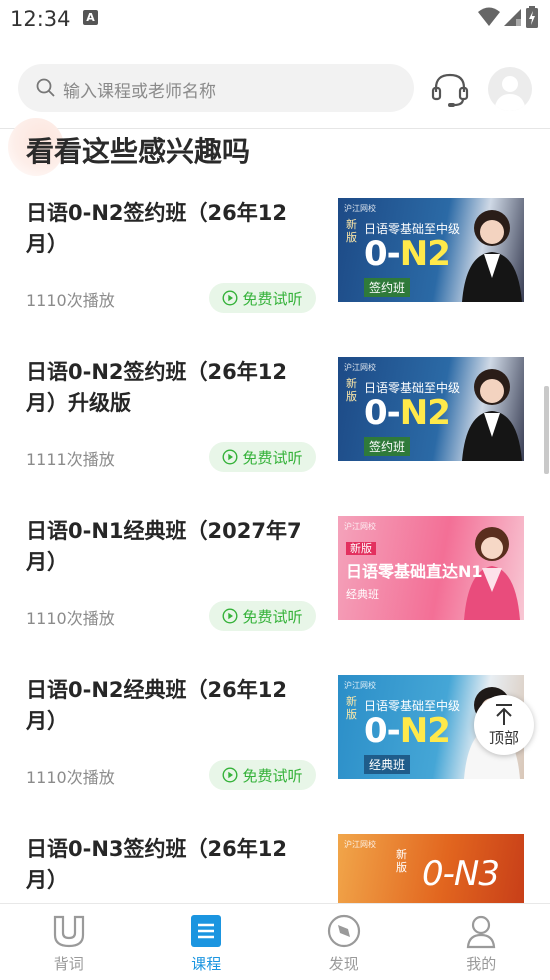  What do you see at coordinates (171, 388) in the screenshot?
I see `course-title: 日语0-N2签约班（26年12月）升级版` at bounding box center [171, 388].